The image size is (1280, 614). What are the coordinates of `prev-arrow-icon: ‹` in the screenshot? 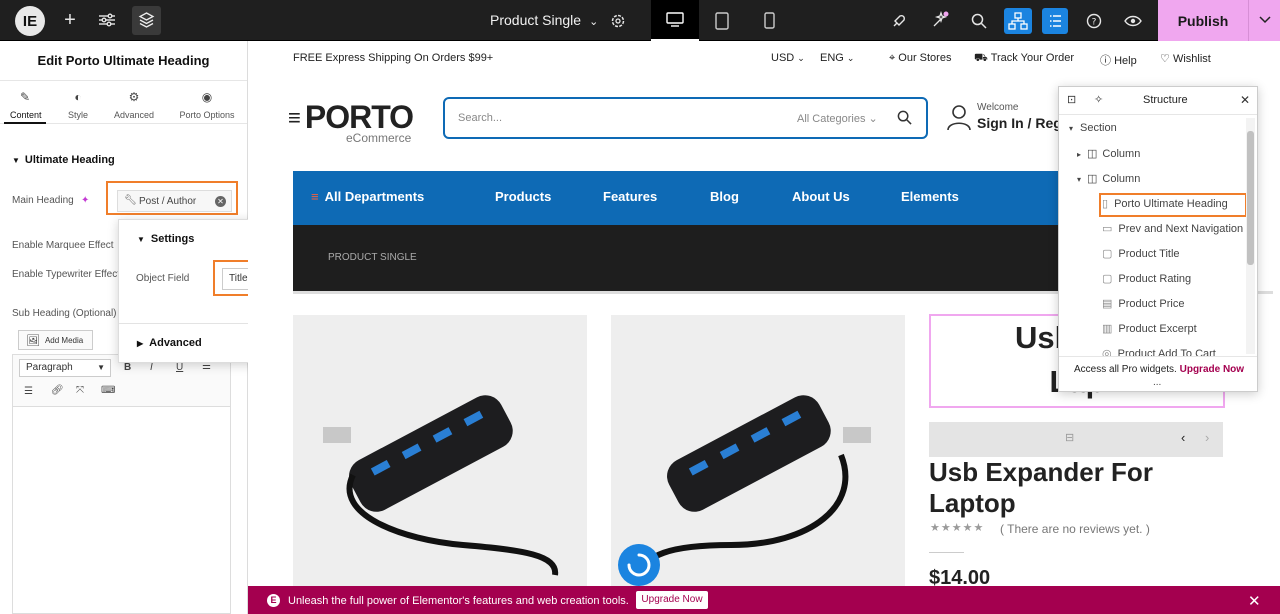 It's located at (1183, 437).